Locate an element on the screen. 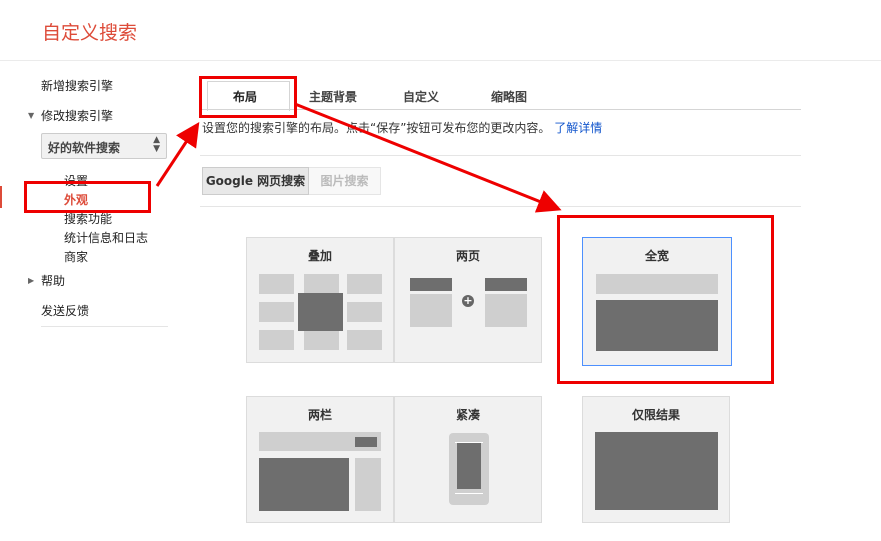 This screenshot has height=541, width=881. annotation-arrows is located at coordinates (358, 157).